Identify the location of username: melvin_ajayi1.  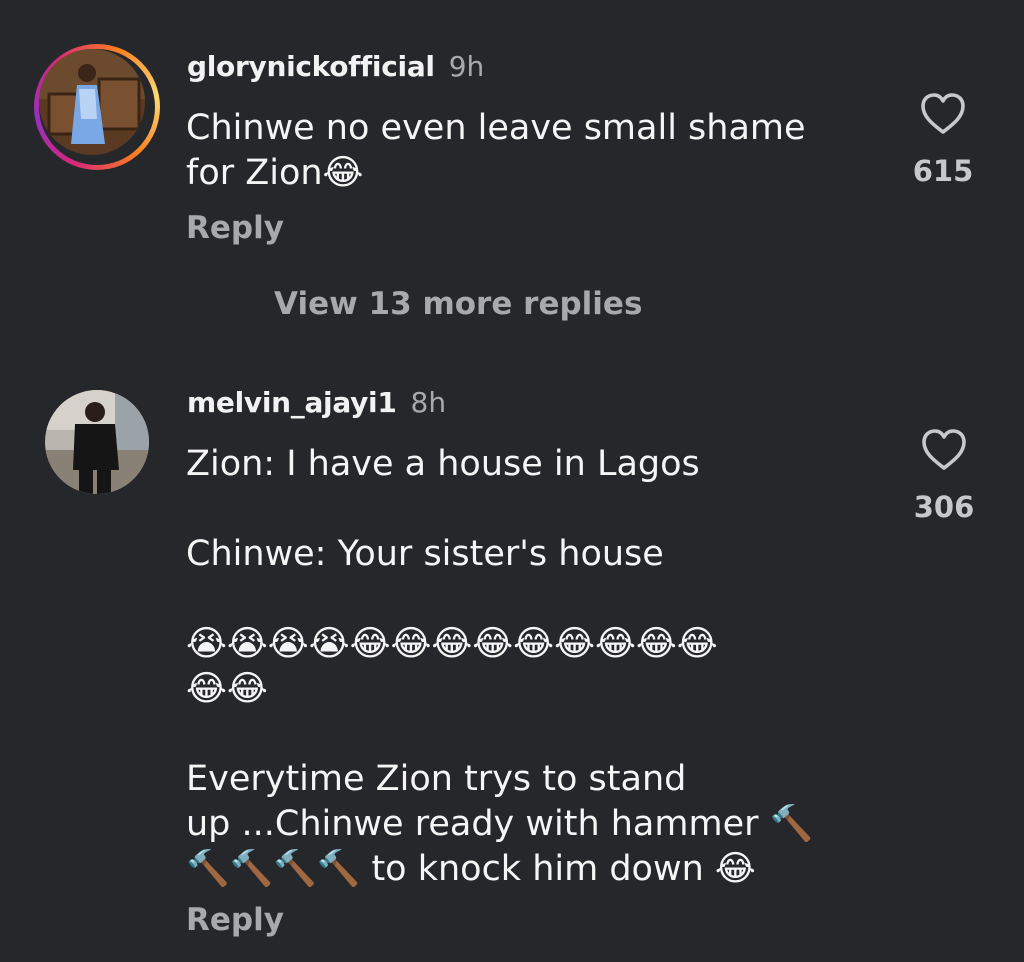
(292, 402).